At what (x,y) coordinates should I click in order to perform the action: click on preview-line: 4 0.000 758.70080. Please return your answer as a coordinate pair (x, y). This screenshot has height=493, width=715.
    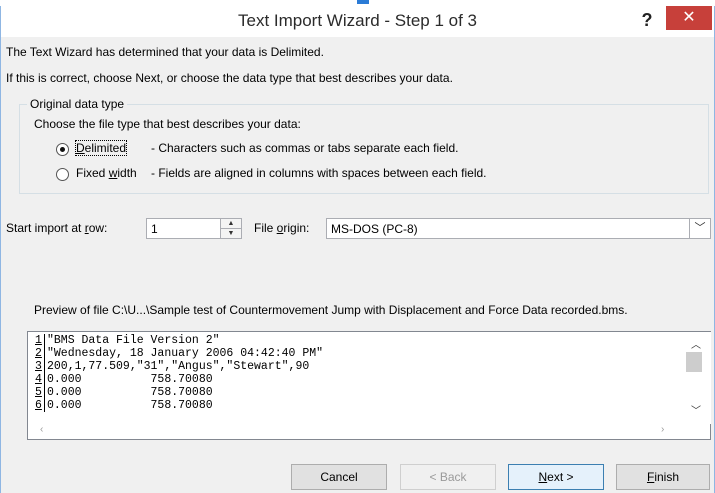
    Looking at the image, I should click on (179, 379).